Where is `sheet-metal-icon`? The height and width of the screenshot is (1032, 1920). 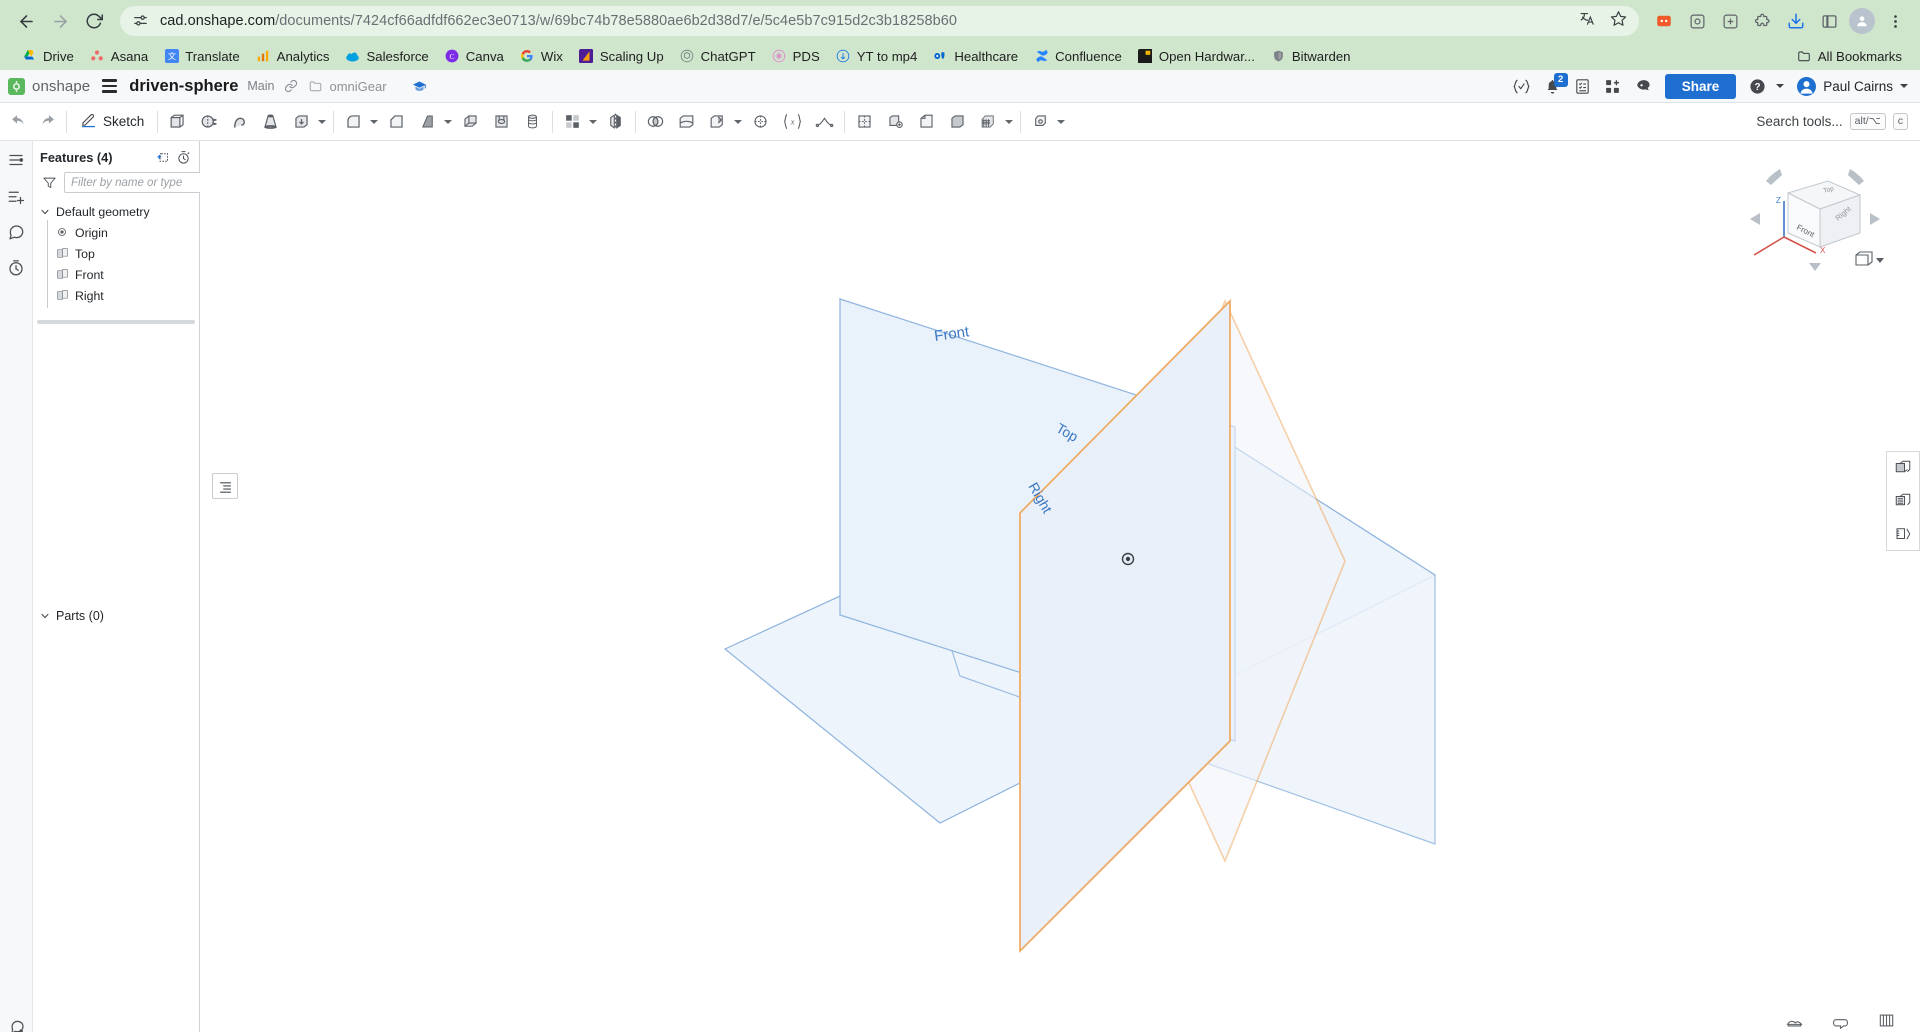 sheet-metal-icon is located at coordinates (824, 122).